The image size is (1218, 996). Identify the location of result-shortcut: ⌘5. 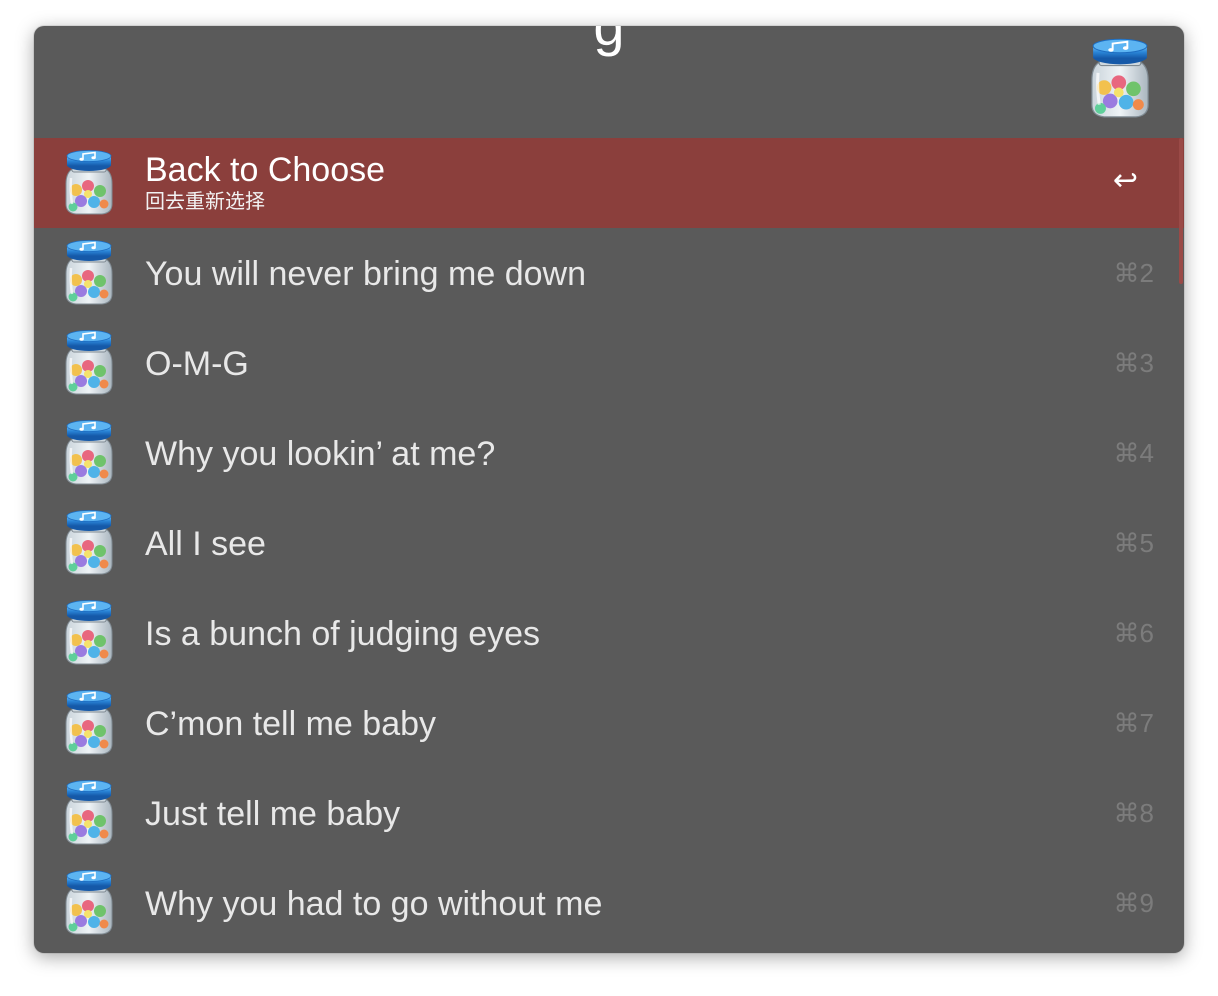
(1133, 543).